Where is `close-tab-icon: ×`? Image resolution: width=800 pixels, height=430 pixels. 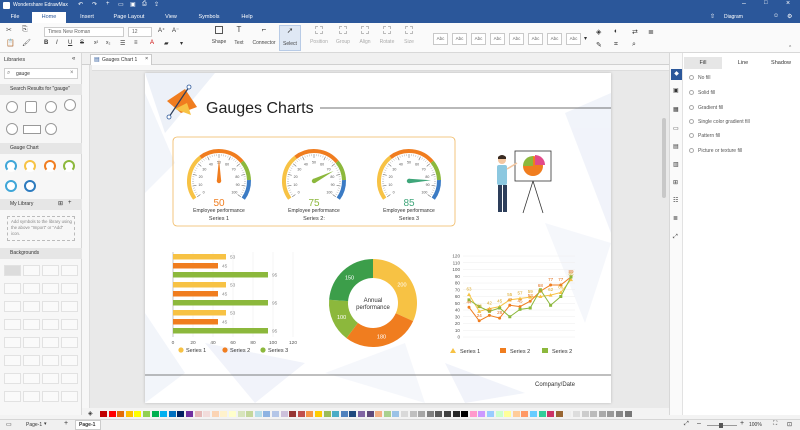
close-tab-icon: × is located at coordinates (146, 59).